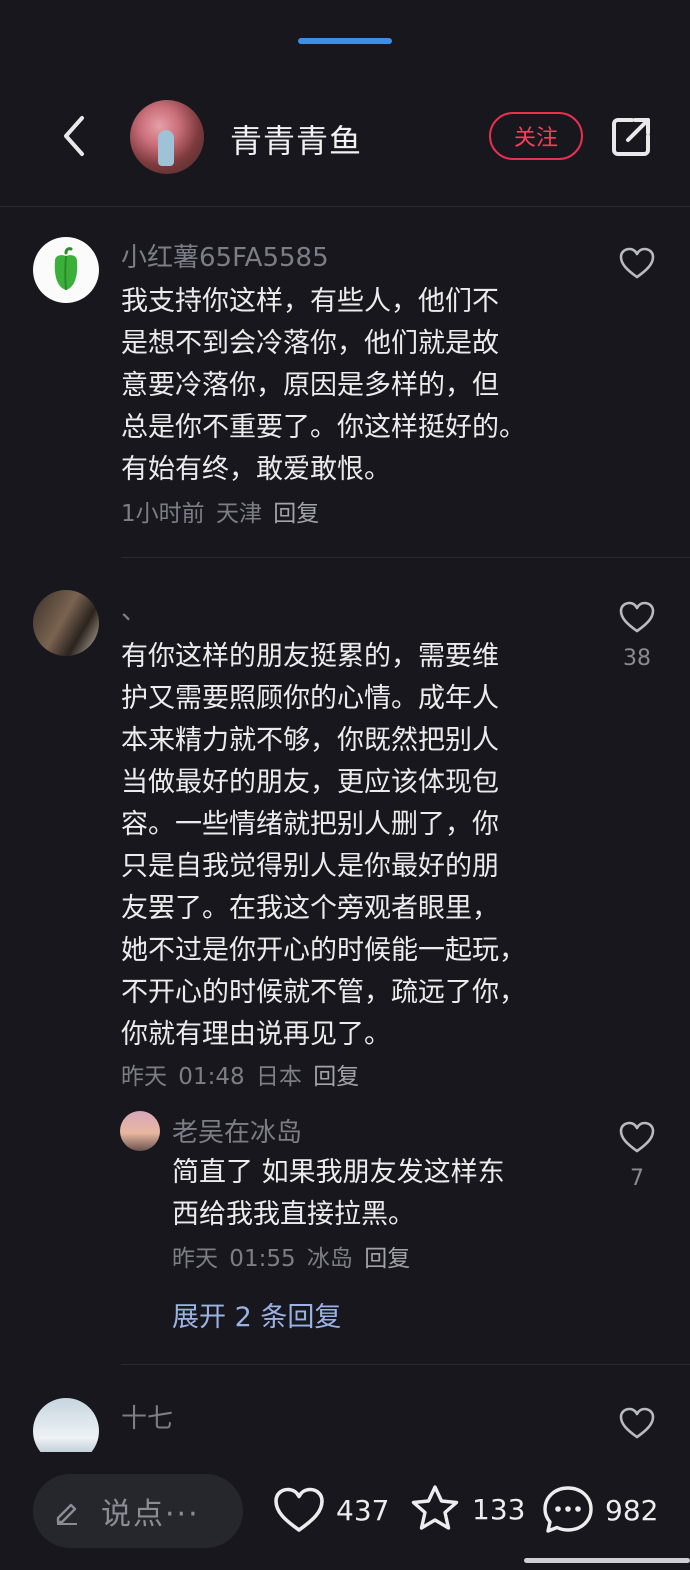  Describe the element at coordinates (323, 992) in the screenshot. I see `comment-line: 不开心的时候就不管，疏远了你，` at that location.